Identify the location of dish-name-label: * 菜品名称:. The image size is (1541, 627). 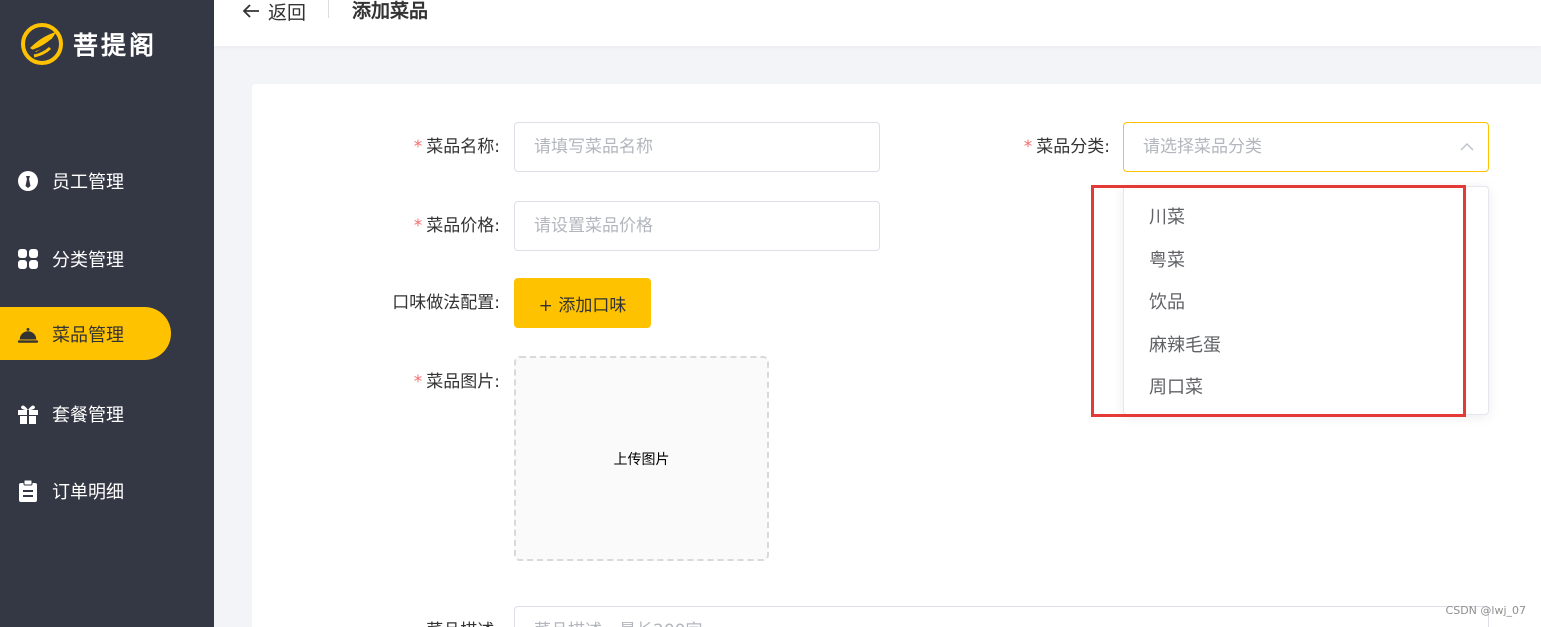
(456, 147).